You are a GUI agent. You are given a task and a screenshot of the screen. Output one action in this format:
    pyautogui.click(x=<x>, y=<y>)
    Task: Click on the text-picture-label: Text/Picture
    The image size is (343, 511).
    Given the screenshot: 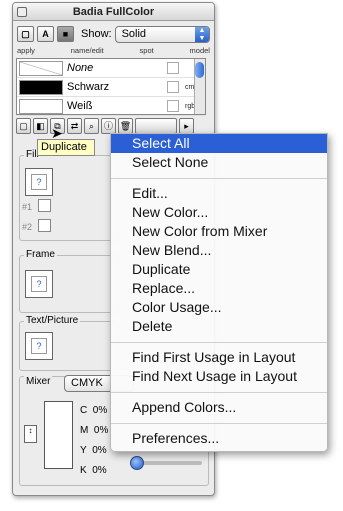 What is the action you would take?
    pyautogui.click(x=52, y=320)
    